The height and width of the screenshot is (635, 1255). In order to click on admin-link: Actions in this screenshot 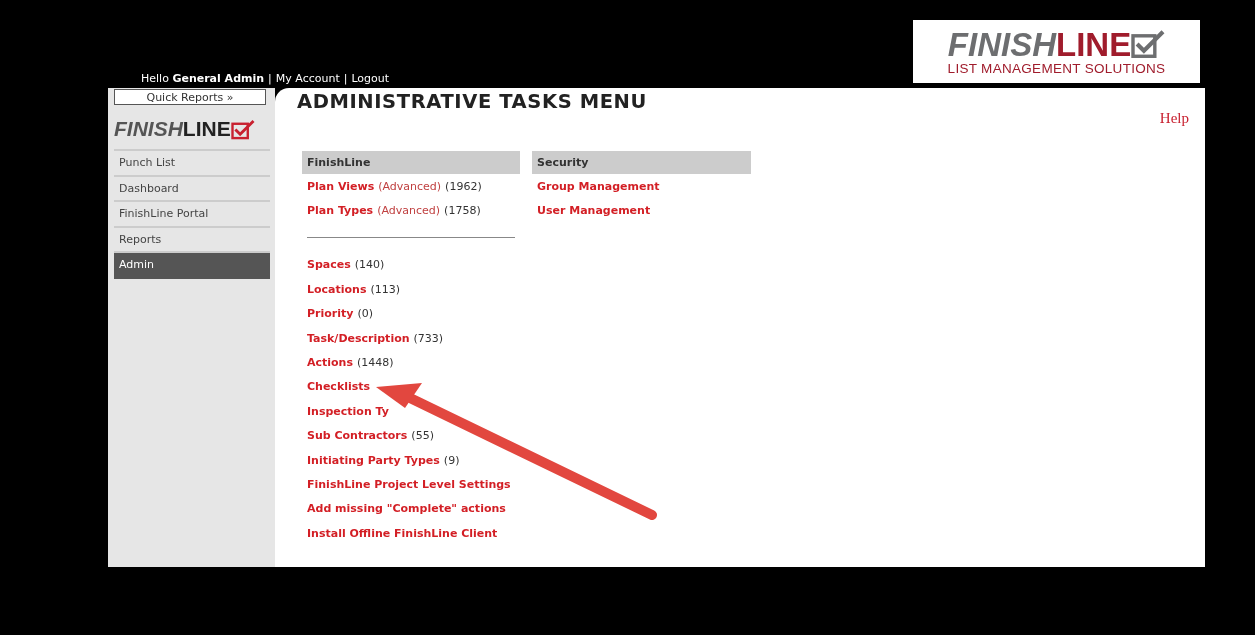, I will do `click(330, 363)`.